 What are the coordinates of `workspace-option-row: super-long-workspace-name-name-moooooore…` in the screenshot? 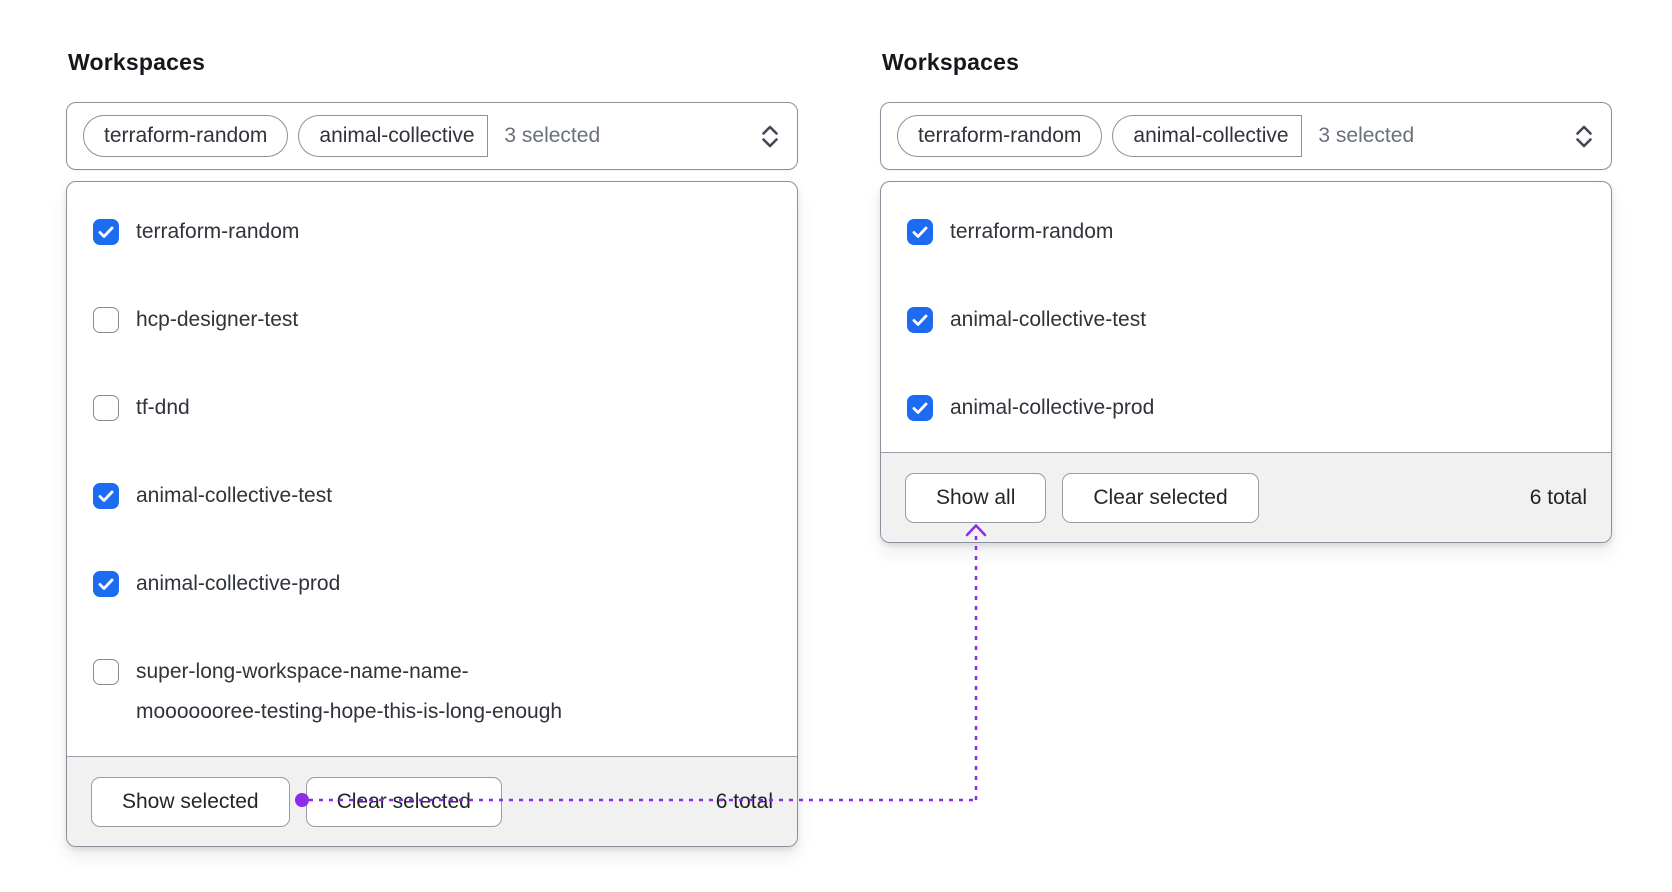 It's located at (432, 692).